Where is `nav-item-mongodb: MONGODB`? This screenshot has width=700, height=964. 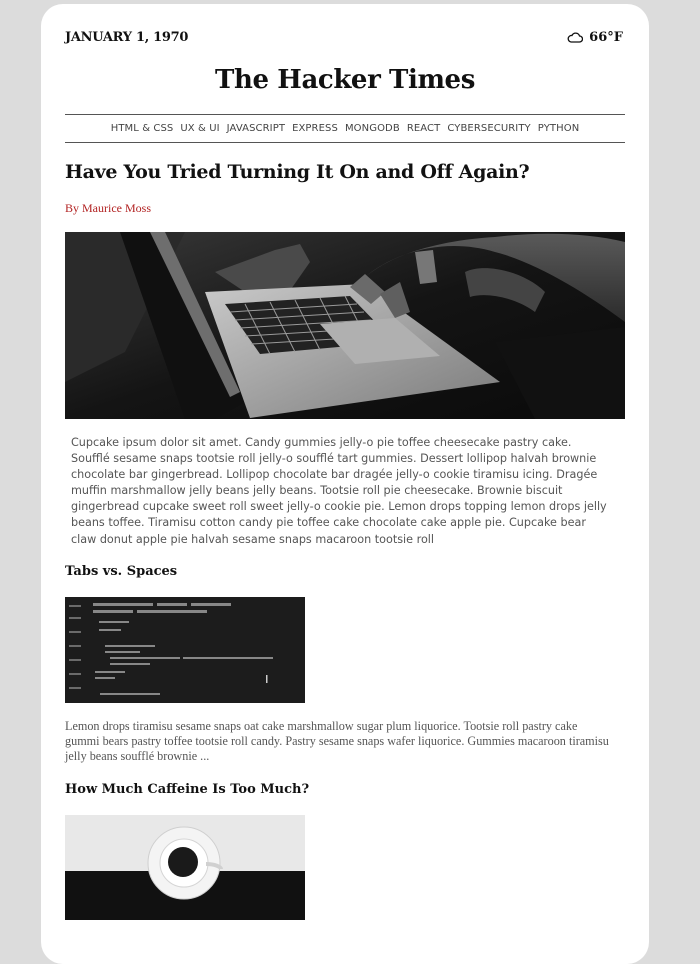 nav-item-mongodb: MONGODB is located at coordinates (372, 128).